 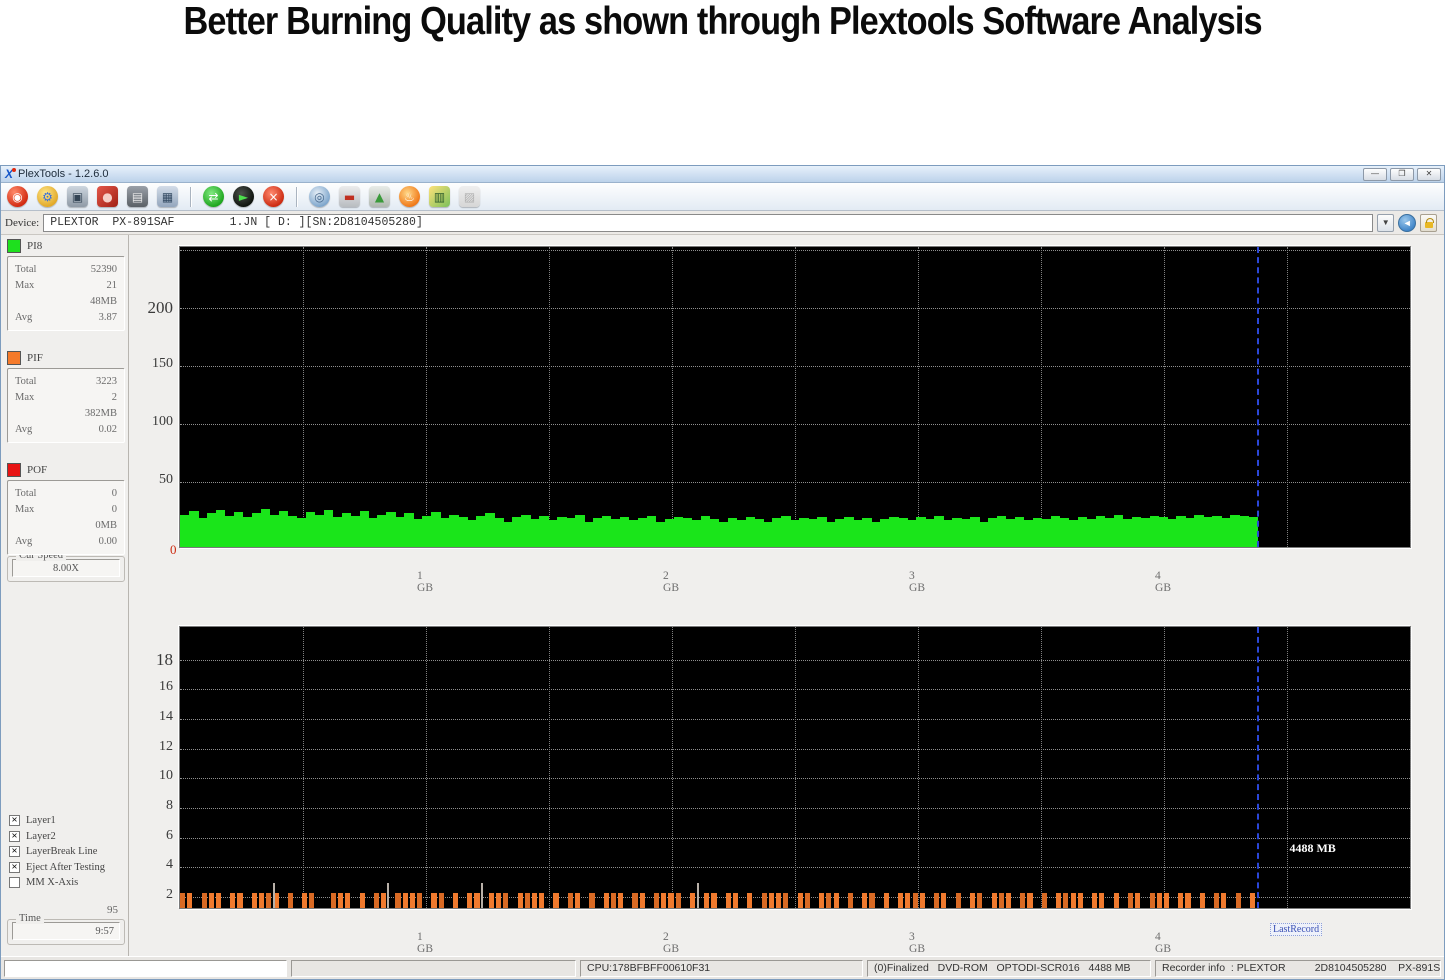 What do you see at coordinates (243, 196) in the screenshot?
I see `disc-play-icon: ►` at bounding box center [243, 196].